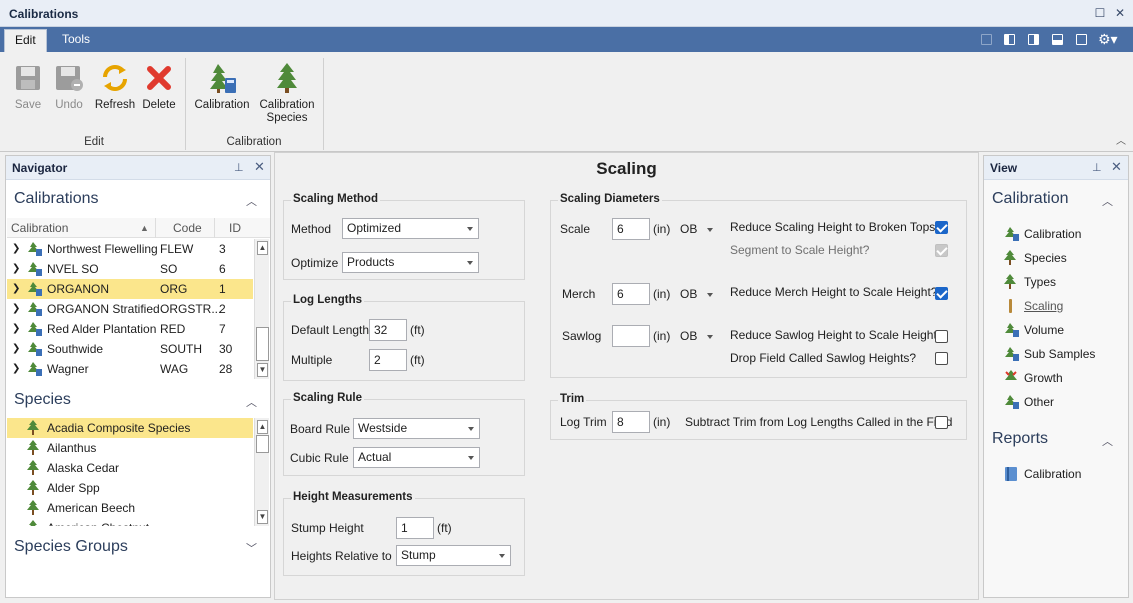  I want to click on tree-calculator-icon, so click(1011, 330).